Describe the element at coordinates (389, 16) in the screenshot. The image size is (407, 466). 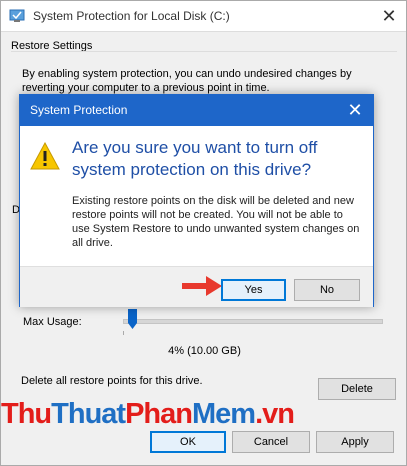
I see `close-icon: ✕` at that location.